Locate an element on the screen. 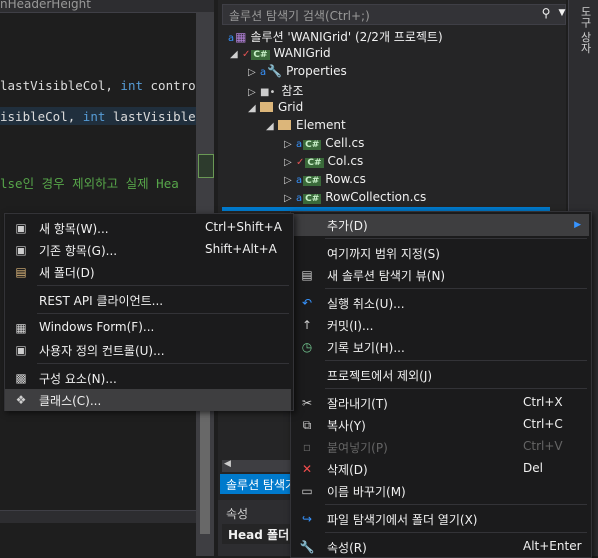  menu-item-label: 여기까지 범위 지정(S) is located at coordinates (383, 254).